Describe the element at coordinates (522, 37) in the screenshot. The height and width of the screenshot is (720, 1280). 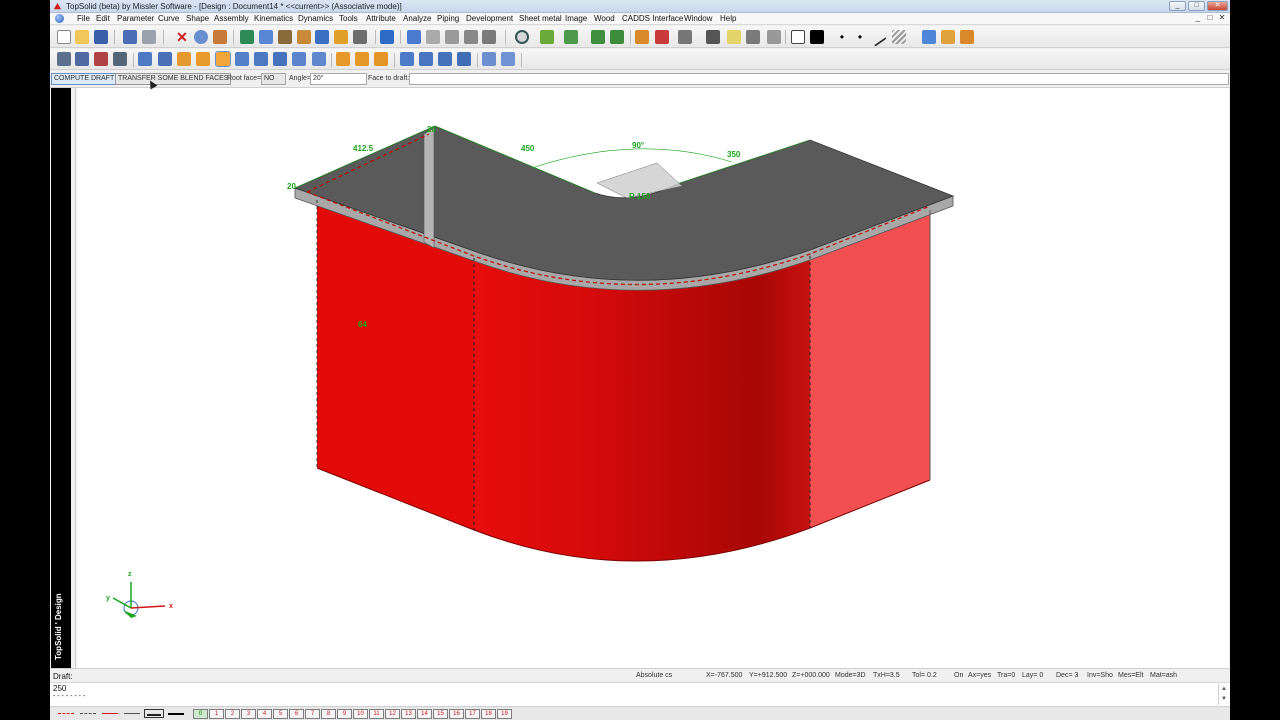
I see `zoom-icon` at that location.